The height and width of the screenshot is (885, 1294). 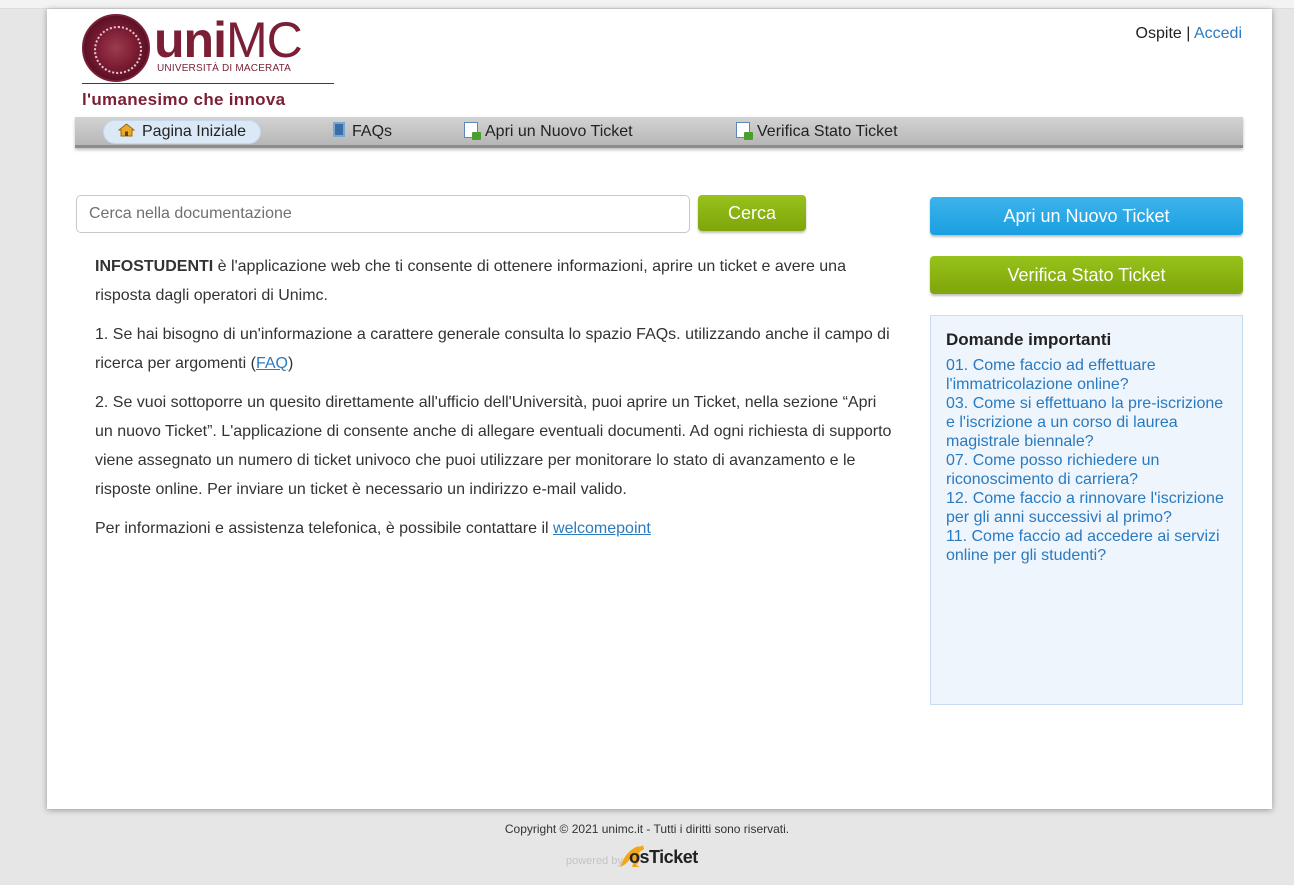 I want to click on osticket-wordmark: osTicket, so click(x=663, y=857).